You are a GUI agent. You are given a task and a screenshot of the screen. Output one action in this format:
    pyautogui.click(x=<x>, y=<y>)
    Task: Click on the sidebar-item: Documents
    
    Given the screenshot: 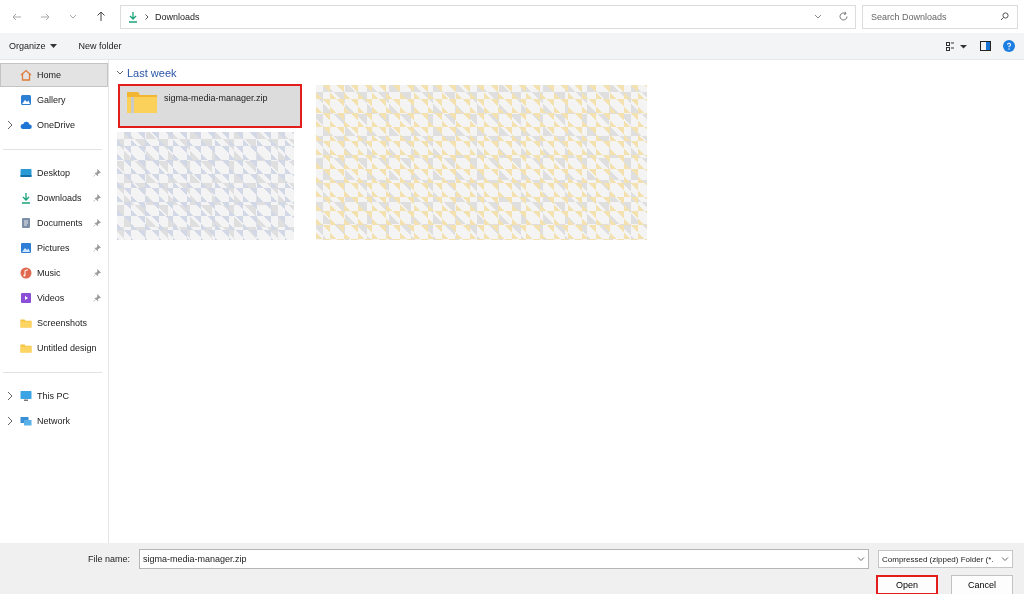 What is the action you would take?
    pyautogui.click(x=54, y=223)
    